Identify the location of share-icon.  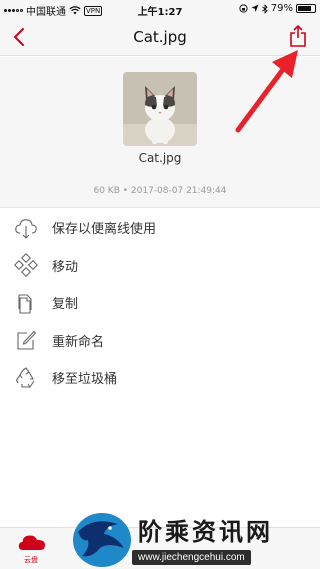
(298, 36).